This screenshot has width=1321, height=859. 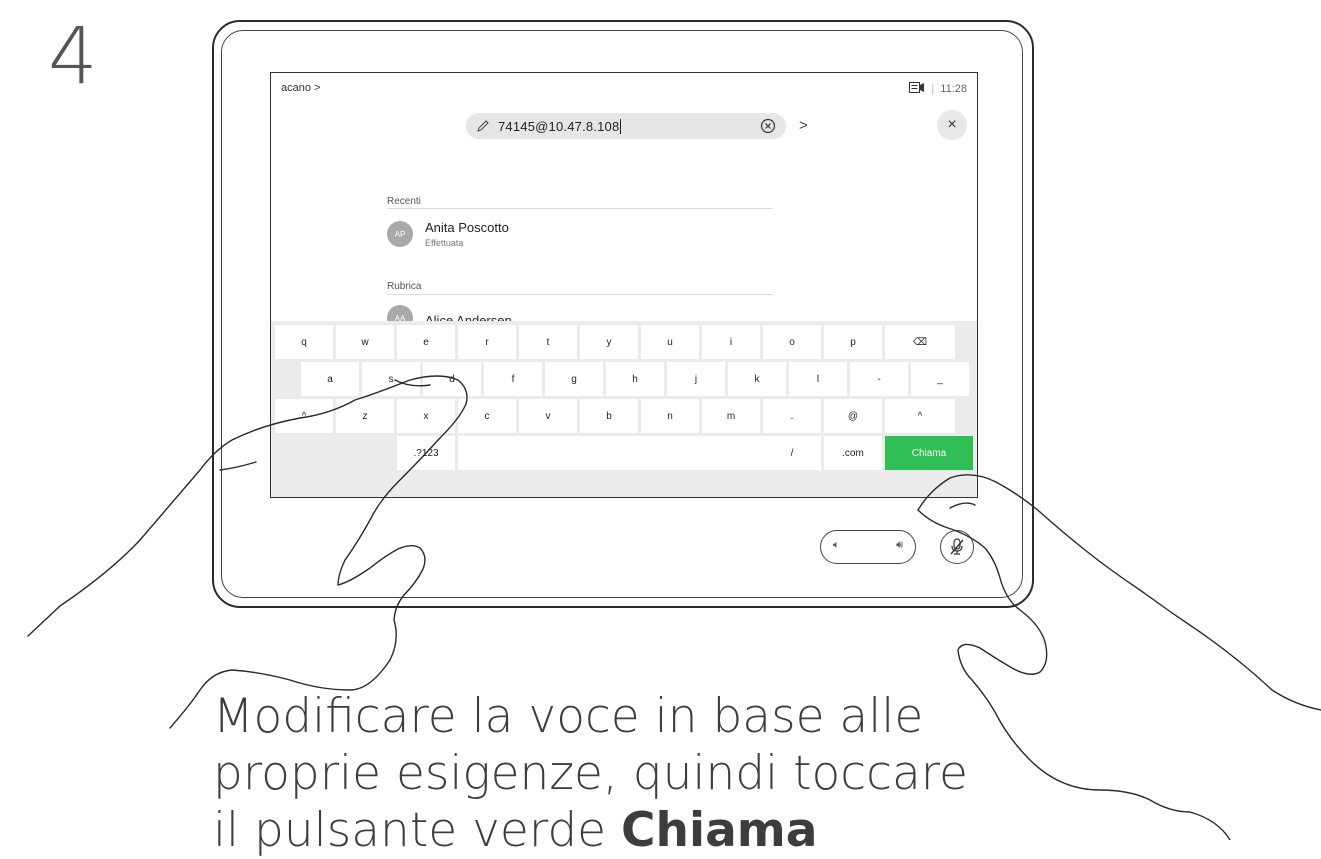 What do you see at coordinates (621, 126) in the screenshot?
I see `text-cursor` at bounding box center [621, 126].